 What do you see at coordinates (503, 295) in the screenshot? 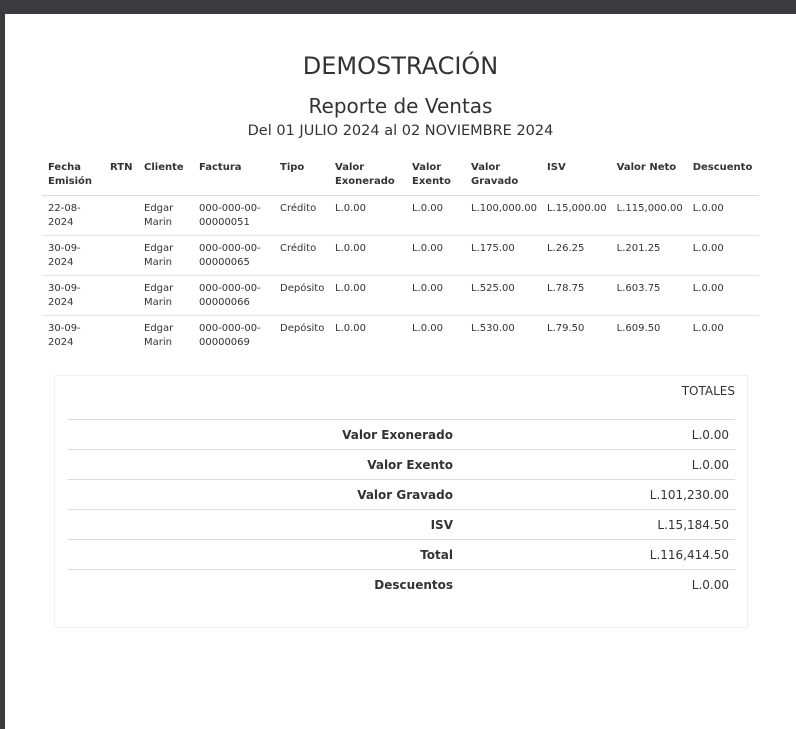
I see `cell-valor-gravado: L.525.00` at bounding box center [503, 295].